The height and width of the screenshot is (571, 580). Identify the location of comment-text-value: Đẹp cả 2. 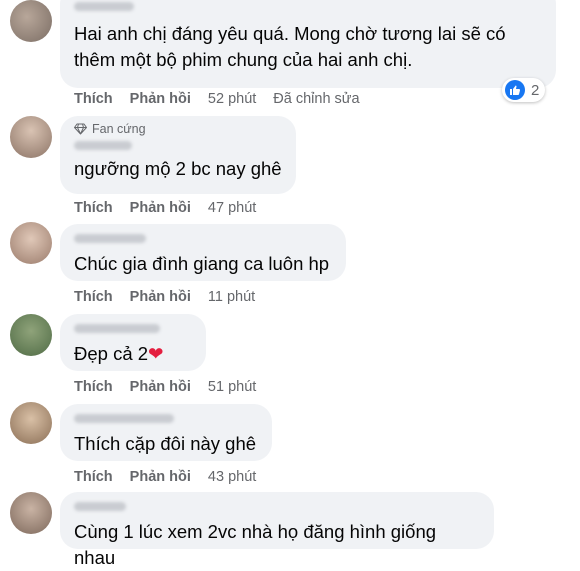
(111, 353).